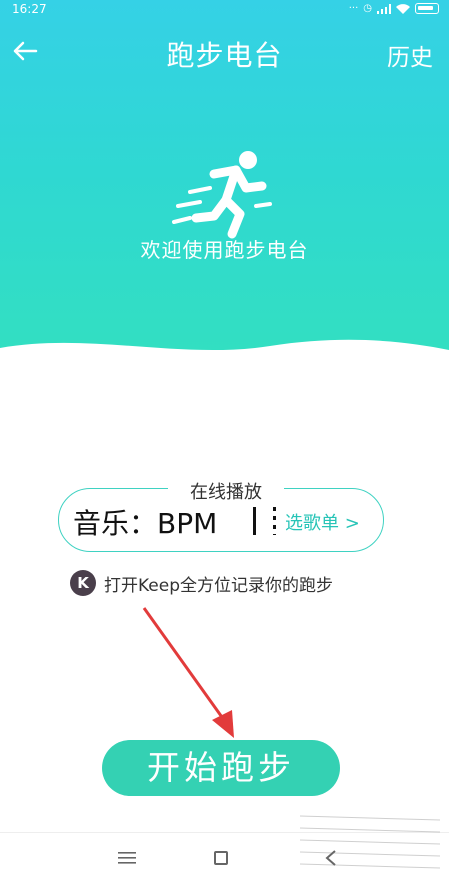  I want to click on watermark-pattern, so click(370, 842).